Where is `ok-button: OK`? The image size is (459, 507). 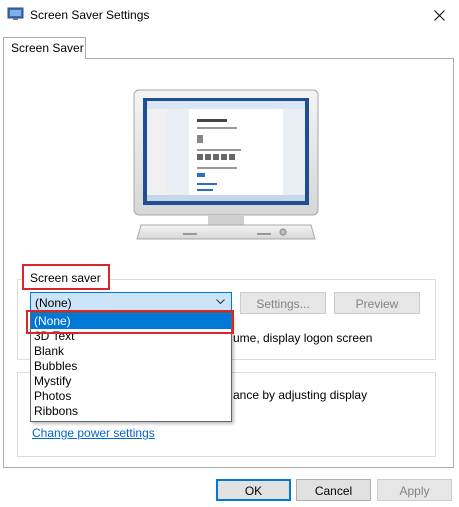
ok-button: OK is located at coordinates (253, 490).